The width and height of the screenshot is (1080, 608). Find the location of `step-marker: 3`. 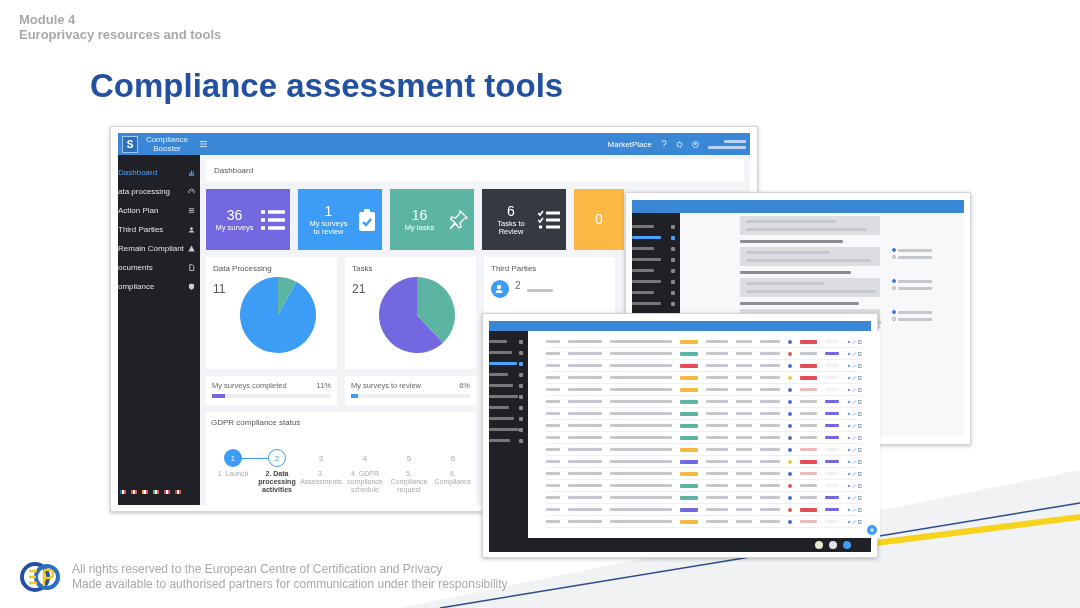

step-marker: 3 is located at coordinates (321, 458).